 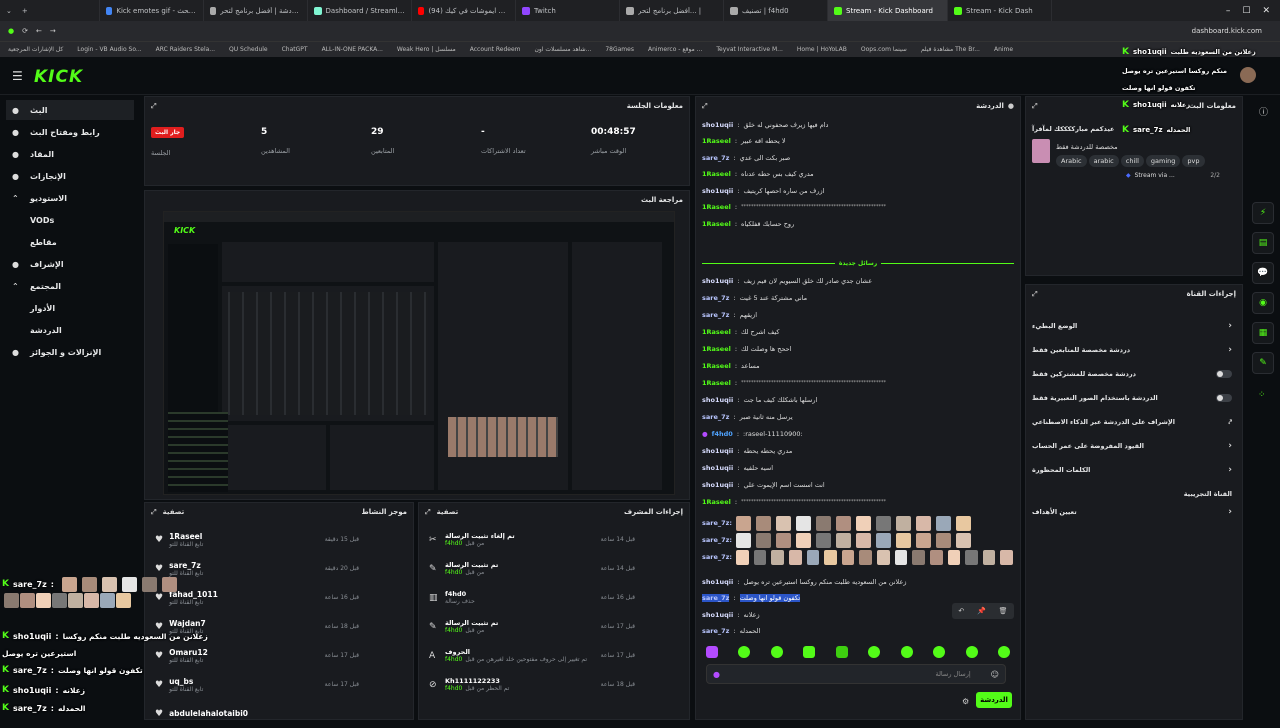 I want to click on chat-message: sho1uqii: ازرف من ساره احصها كريتيف, so click(x=858, y=190).